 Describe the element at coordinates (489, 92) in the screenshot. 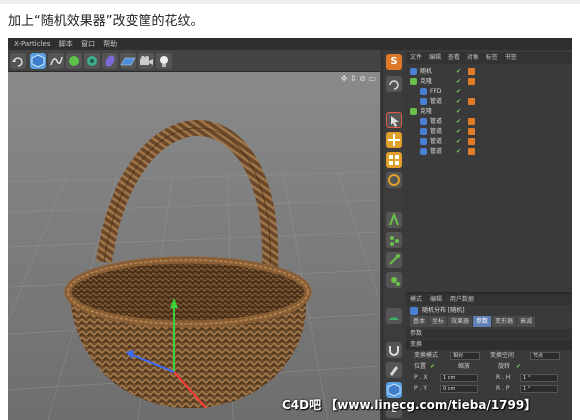

I see `object-tree-row: FFD ✔` at that location.